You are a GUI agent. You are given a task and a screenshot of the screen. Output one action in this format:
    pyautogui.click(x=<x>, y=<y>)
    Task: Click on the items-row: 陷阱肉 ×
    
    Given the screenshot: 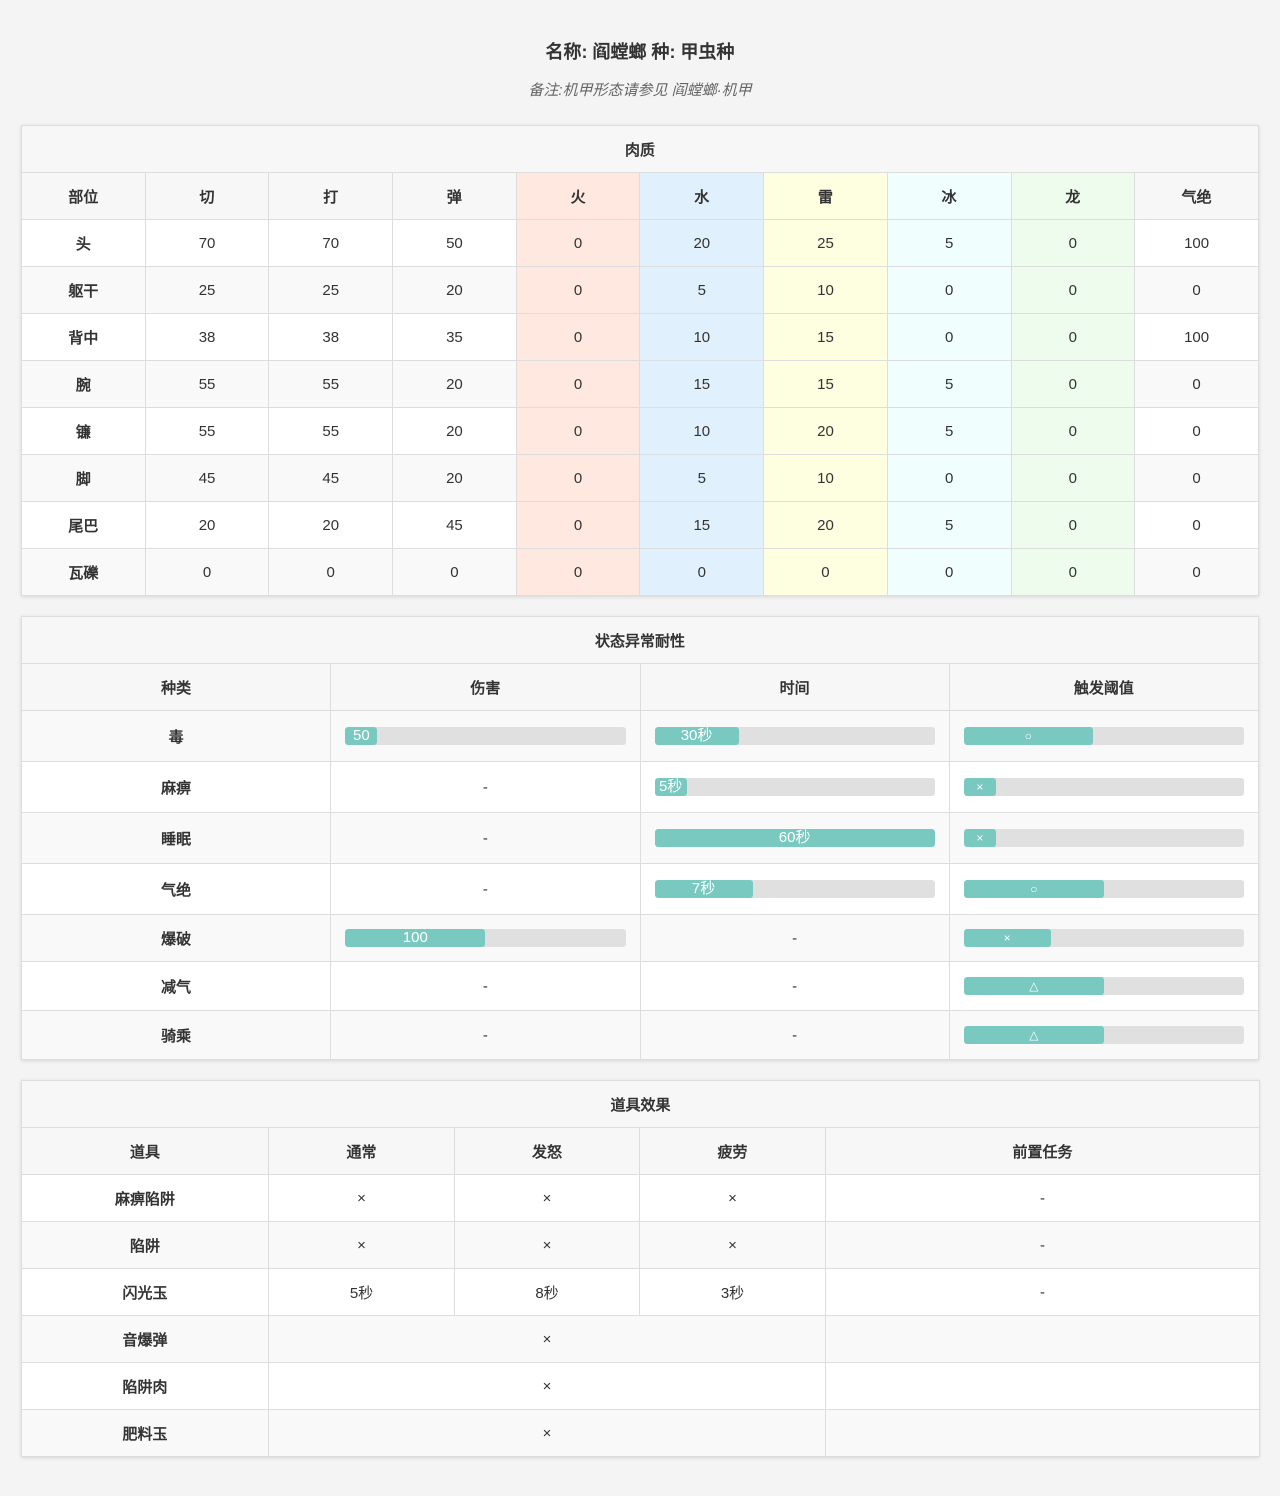 What is the action you would take?
    pyautogui.click(x=640, y=1386)
    